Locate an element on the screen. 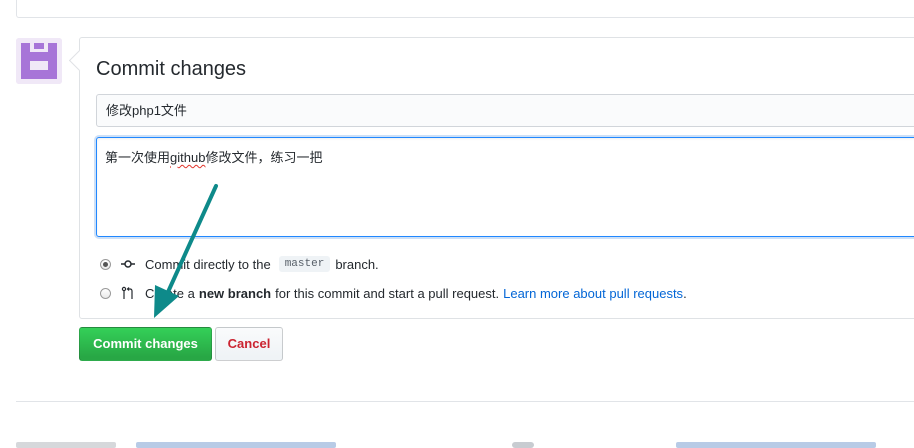 Image resolution: width=914 pixels, height=448 pixels. commit-direct-option: Commit directly to the master branch. is located at coordinates (239, 264).